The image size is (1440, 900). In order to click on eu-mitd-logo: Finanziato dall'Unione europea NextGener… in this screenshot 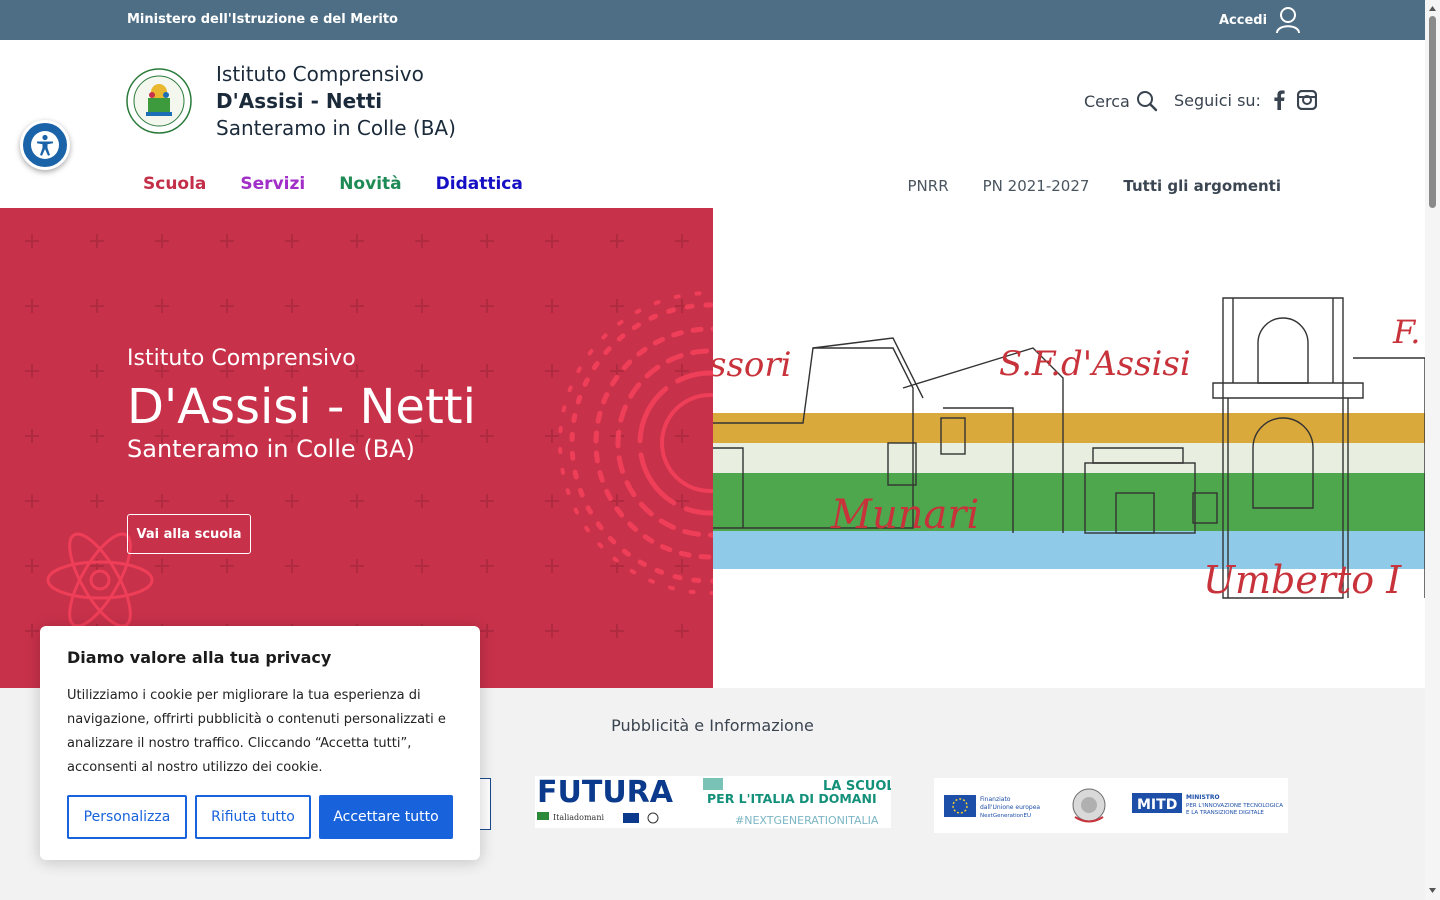, I will do `click(1113, 805)`.